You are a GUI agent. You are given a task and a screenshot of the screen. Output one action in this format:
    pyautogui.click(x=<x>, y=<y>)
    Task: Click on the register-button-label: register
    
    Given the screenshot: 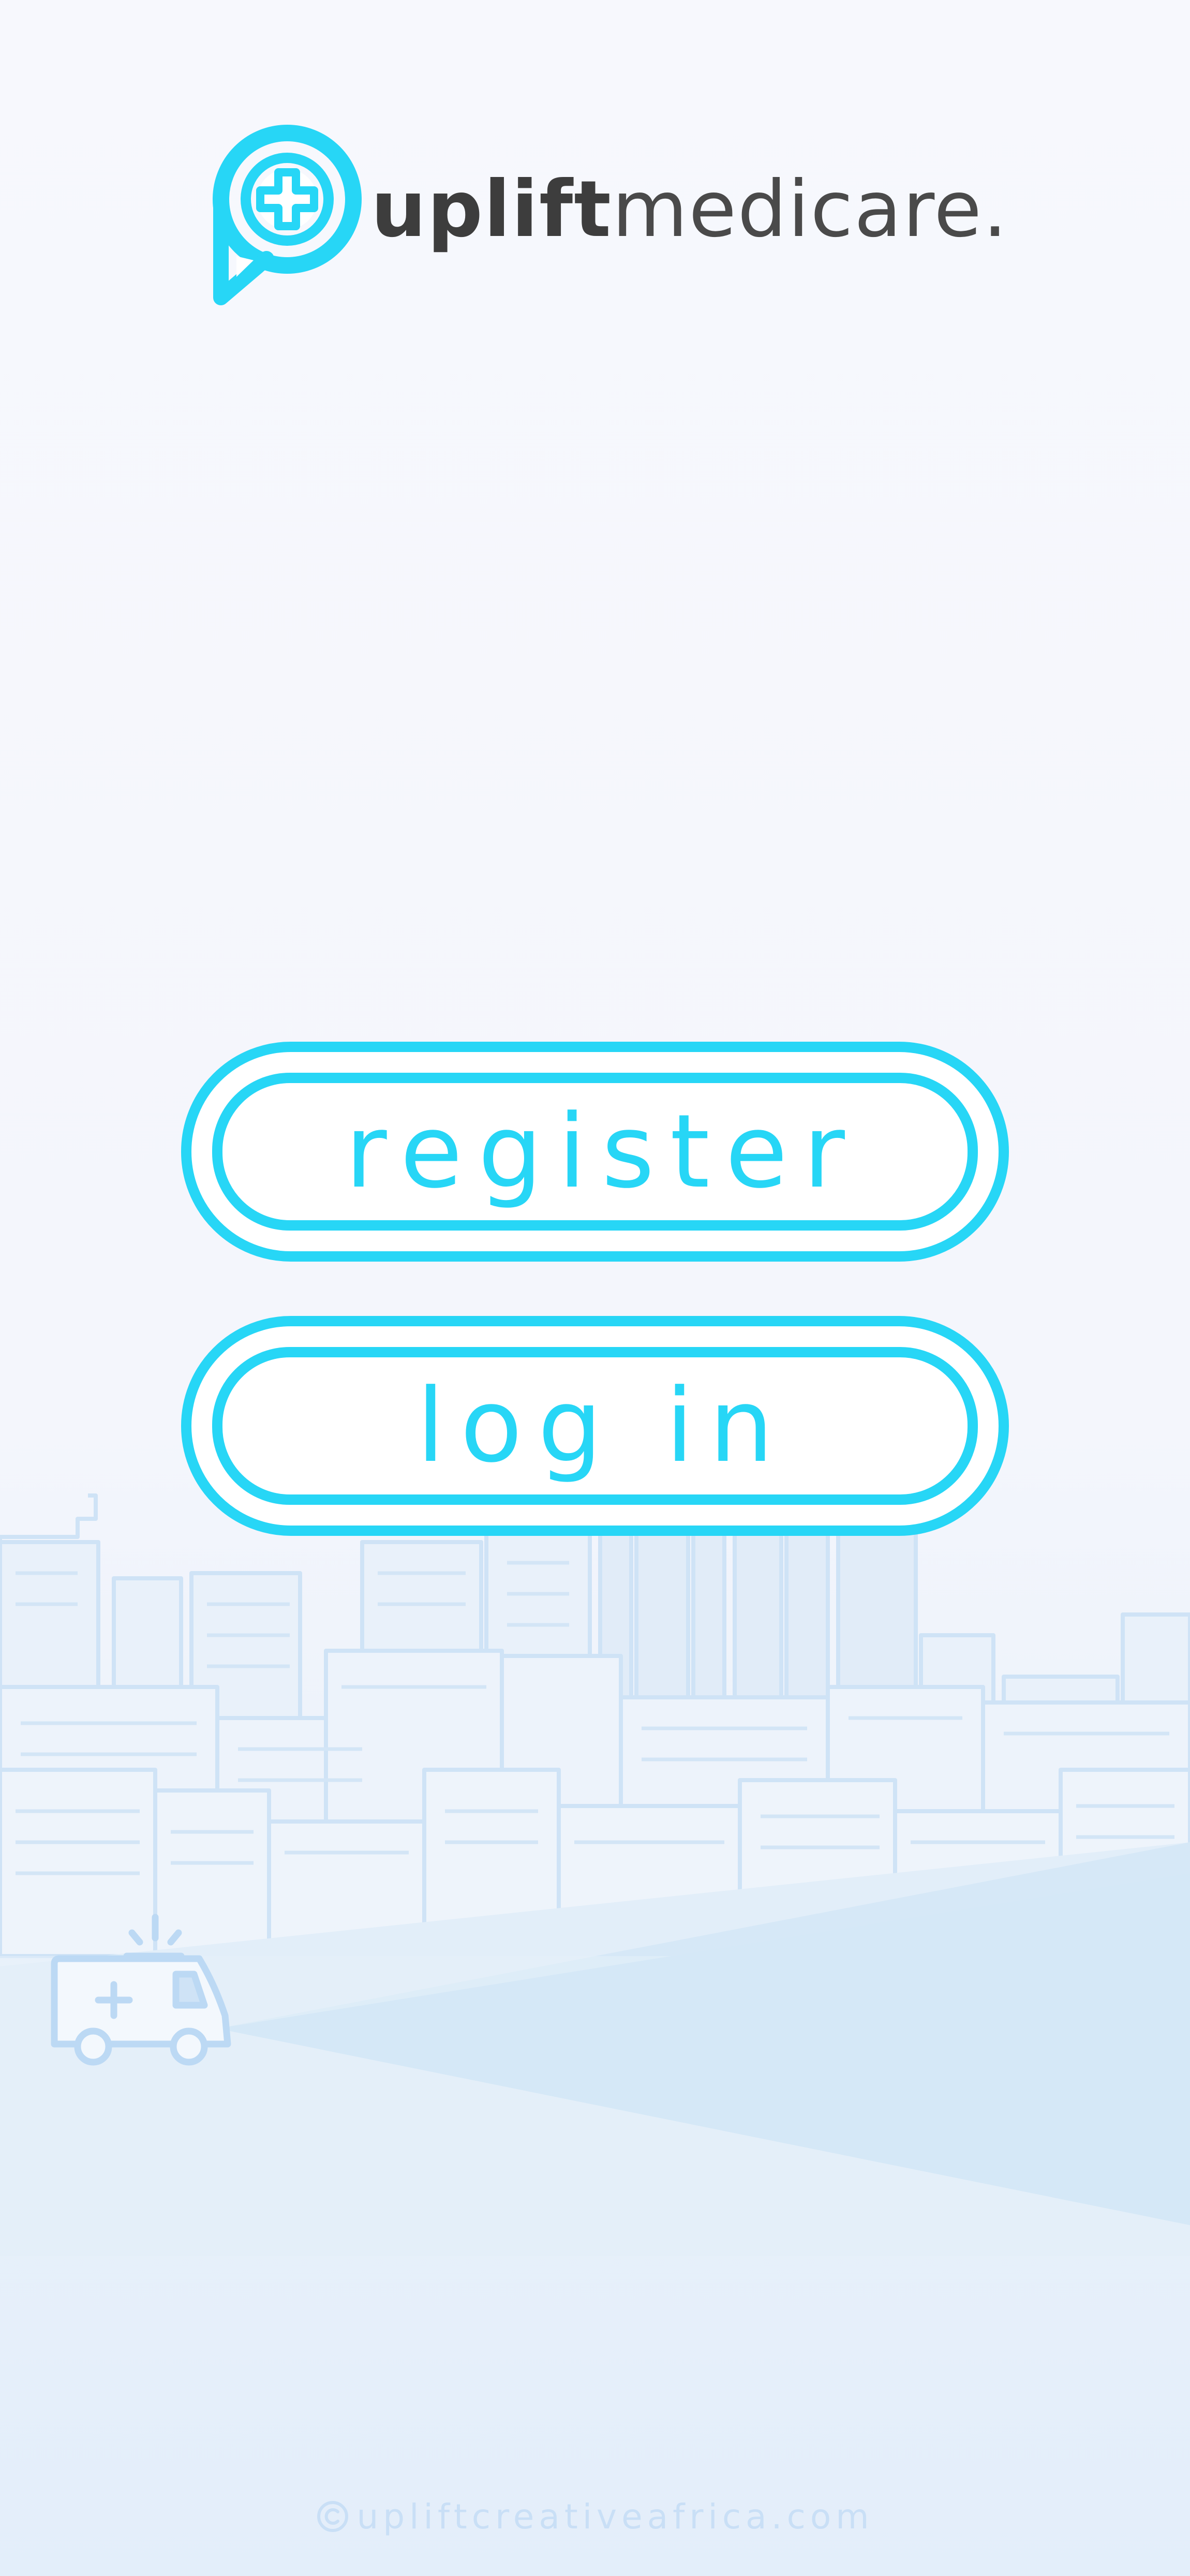 What is the action you would take?
    pyautogui.click(x=603, y=1151)
    